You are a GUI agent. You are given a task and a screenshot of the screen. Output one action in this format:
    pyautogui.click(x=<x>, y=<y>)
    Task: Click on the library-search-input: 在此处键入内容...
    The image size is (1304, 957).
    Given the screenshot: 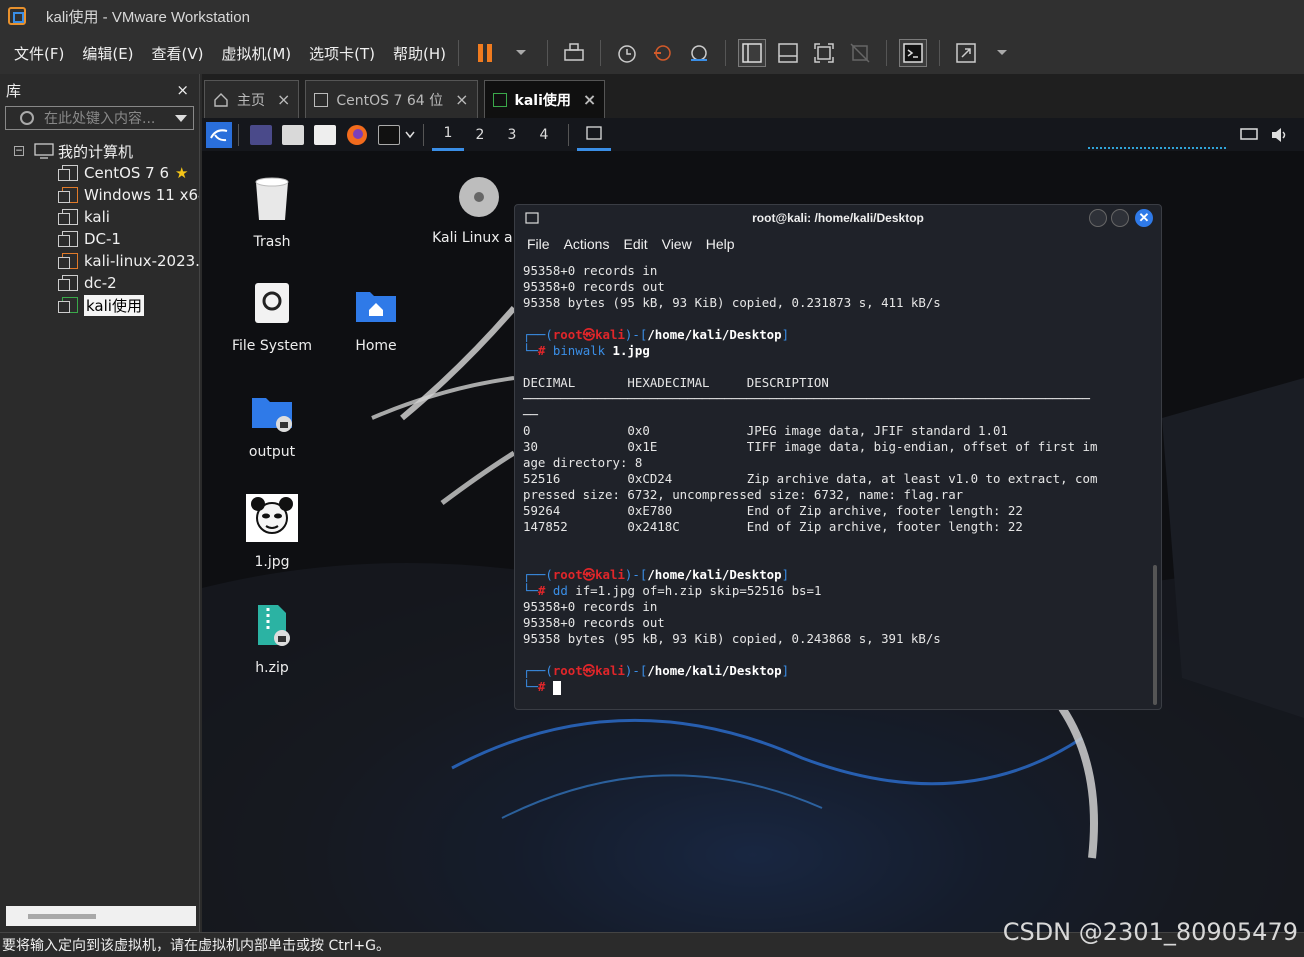 What is the action you would take?
    pyautogui.click(x=99, y=118)
    